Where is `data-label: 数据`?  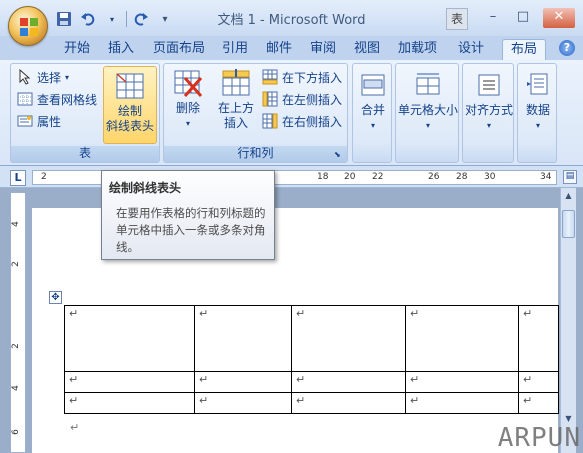 data-label: 数据 is located at coordinates (537, 110).